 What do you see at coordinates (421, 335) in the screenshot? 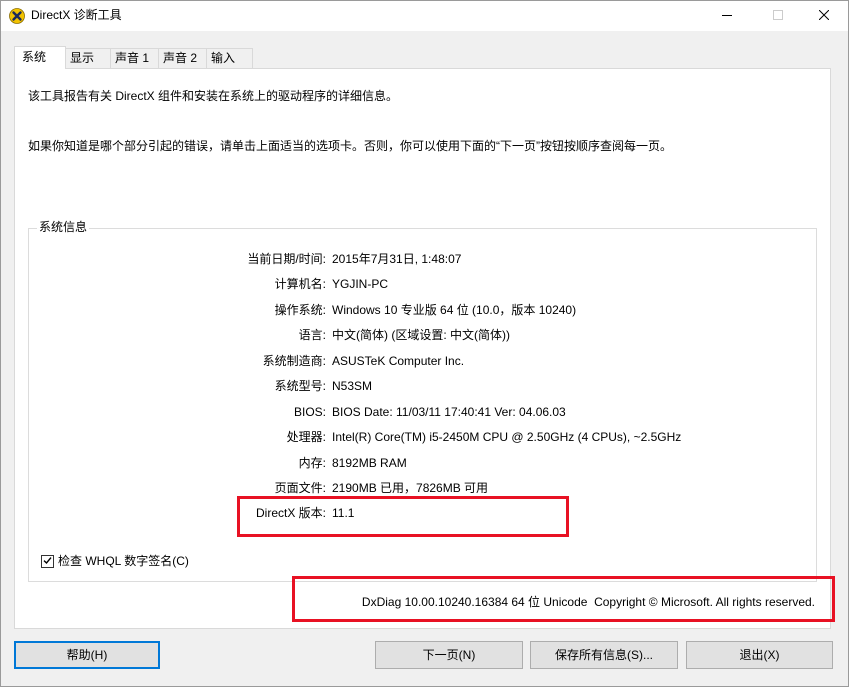
I see `language-value: 中文(简体) (区域设置: 中文(简体))` at bounding box center [421, 335].